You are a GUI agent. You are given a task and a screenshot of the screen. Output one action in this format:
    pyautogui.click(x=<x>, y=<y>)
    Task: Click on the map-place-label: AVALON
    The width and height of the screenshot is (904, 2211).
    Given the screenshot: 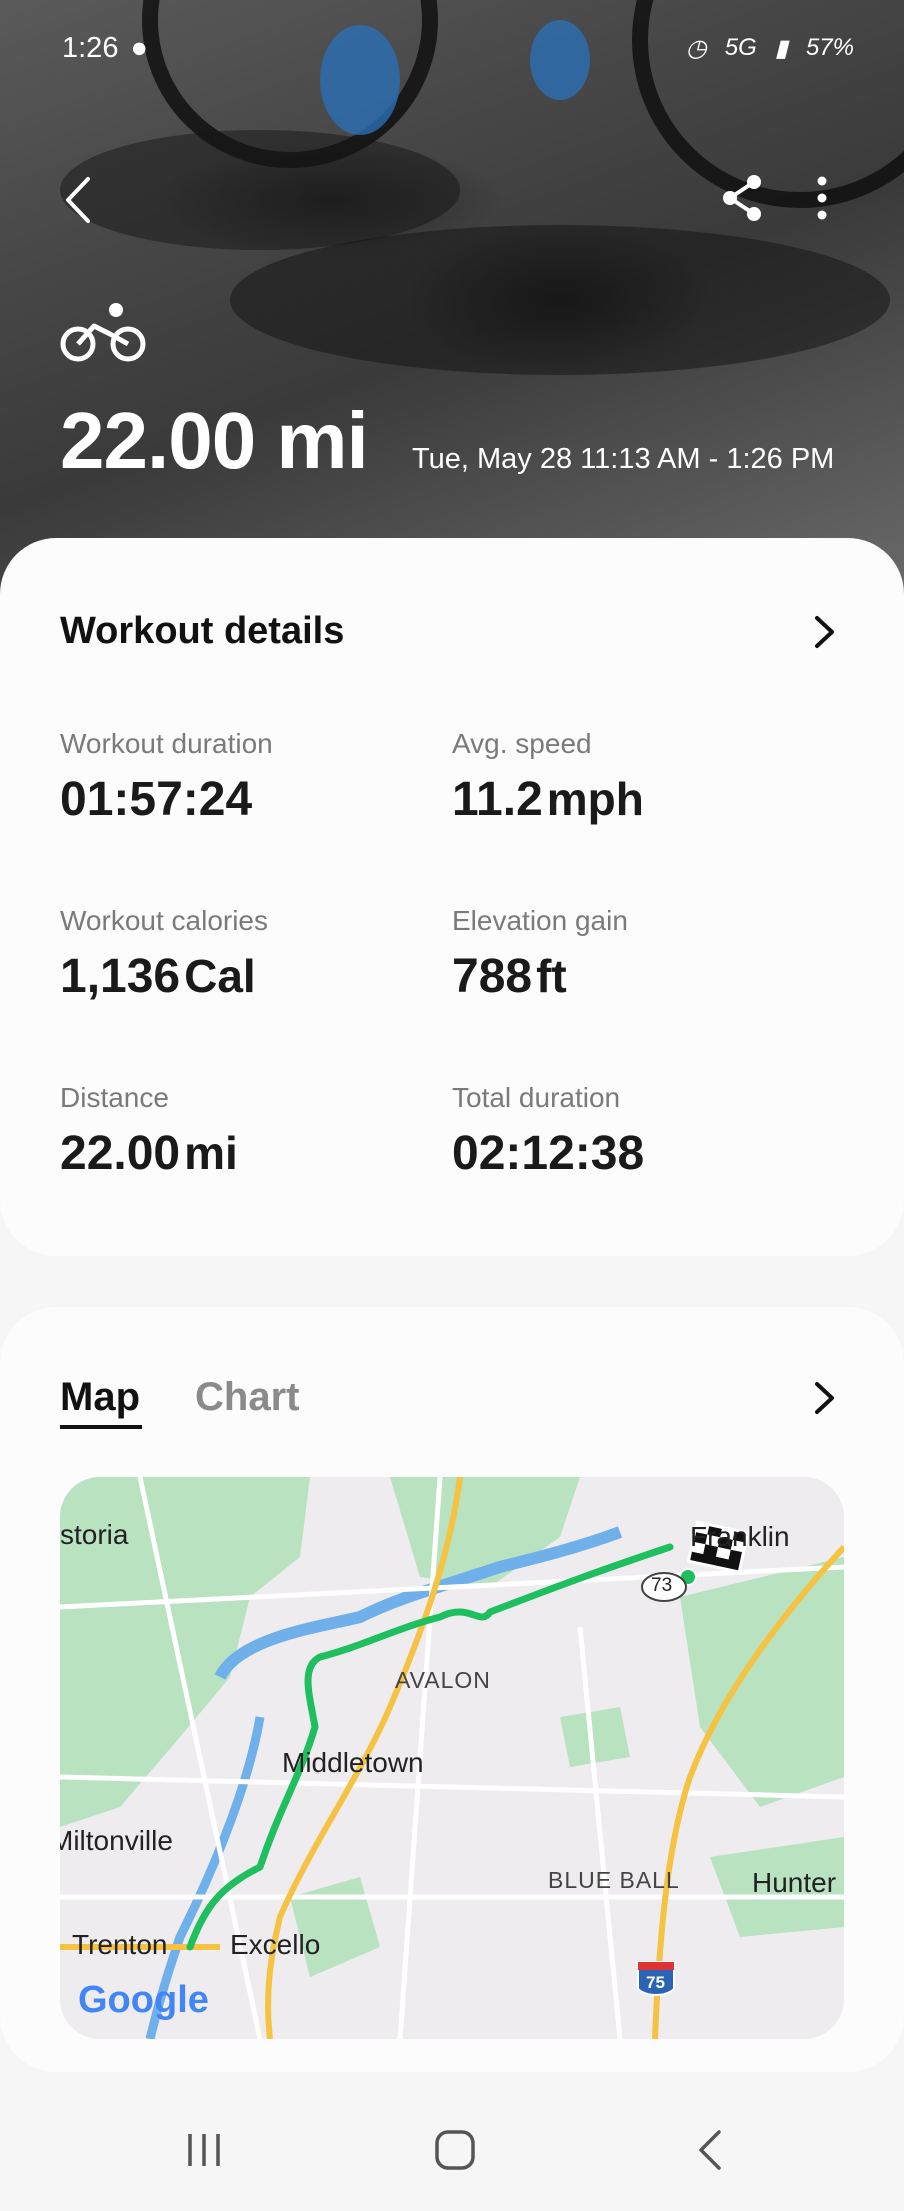 What is the action you would take?
    pyautogui.click(x=443, y=1680)
    